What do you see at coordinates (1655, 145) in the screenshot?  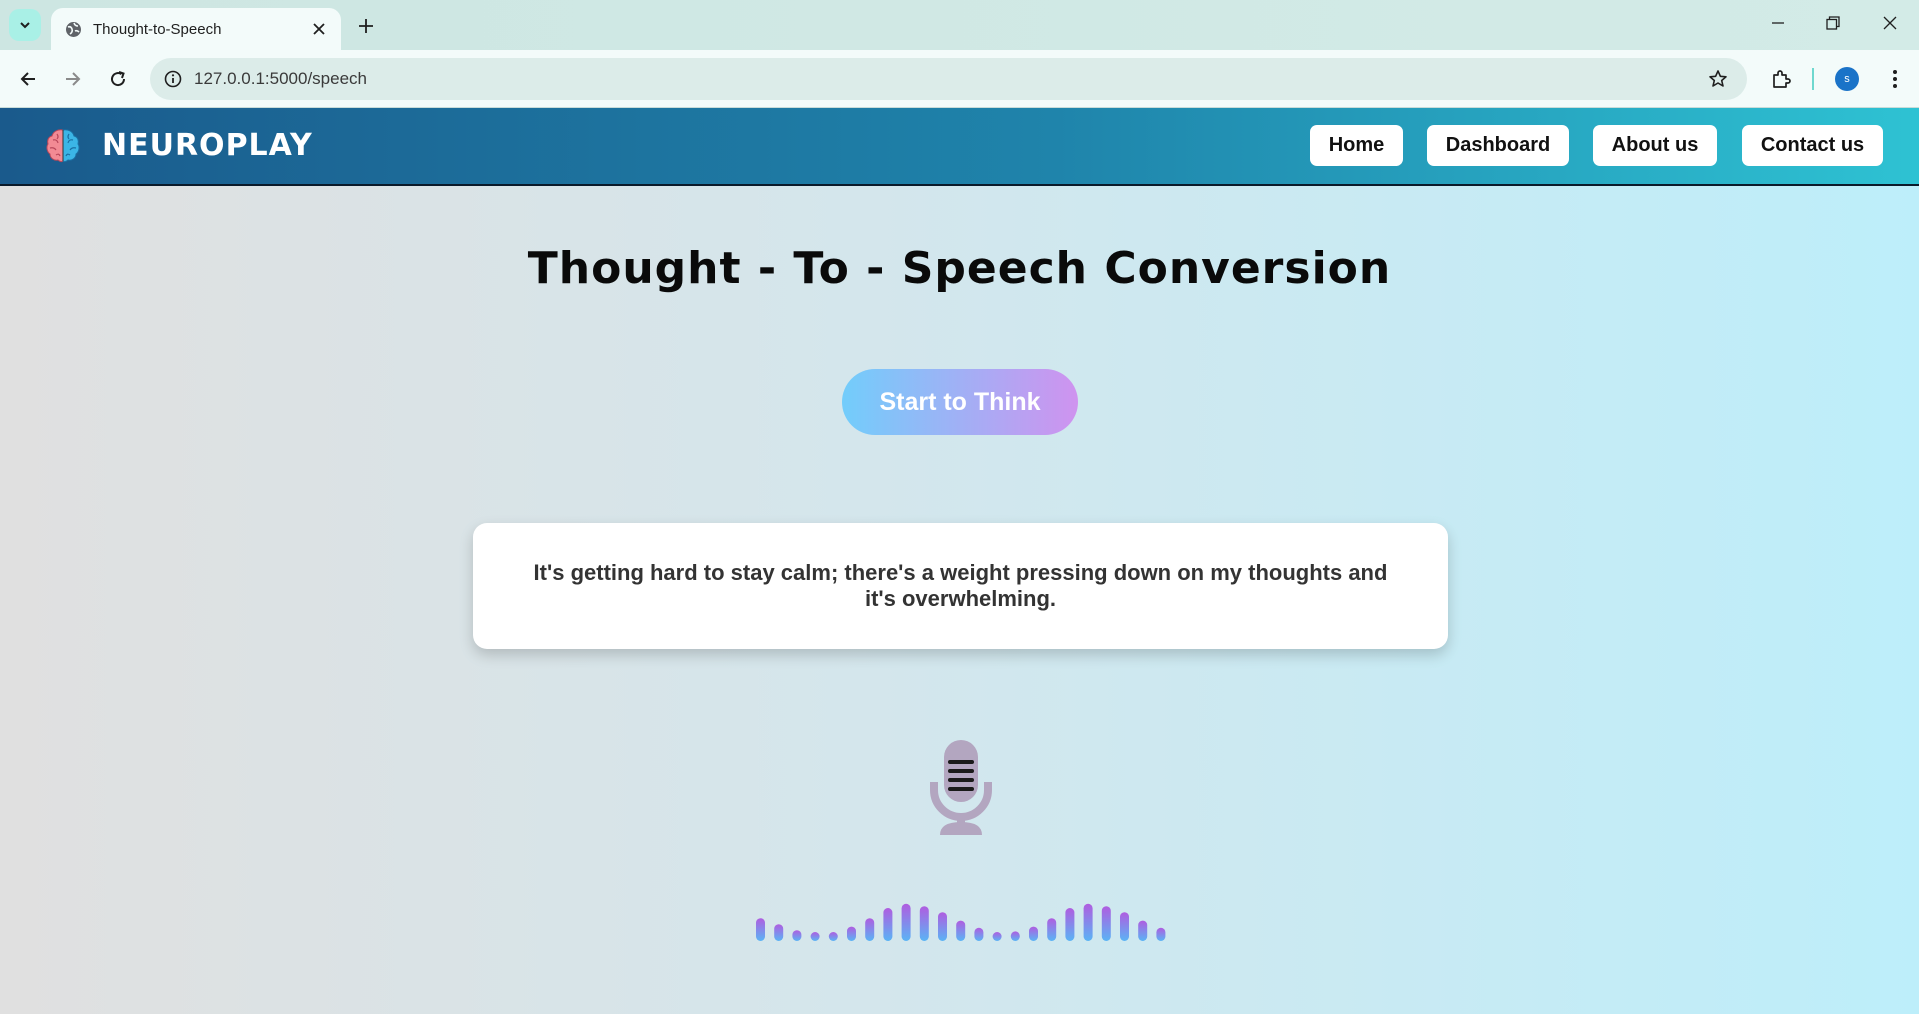 I see `nav-about-button: About us` at bounding box center [1655, 145].